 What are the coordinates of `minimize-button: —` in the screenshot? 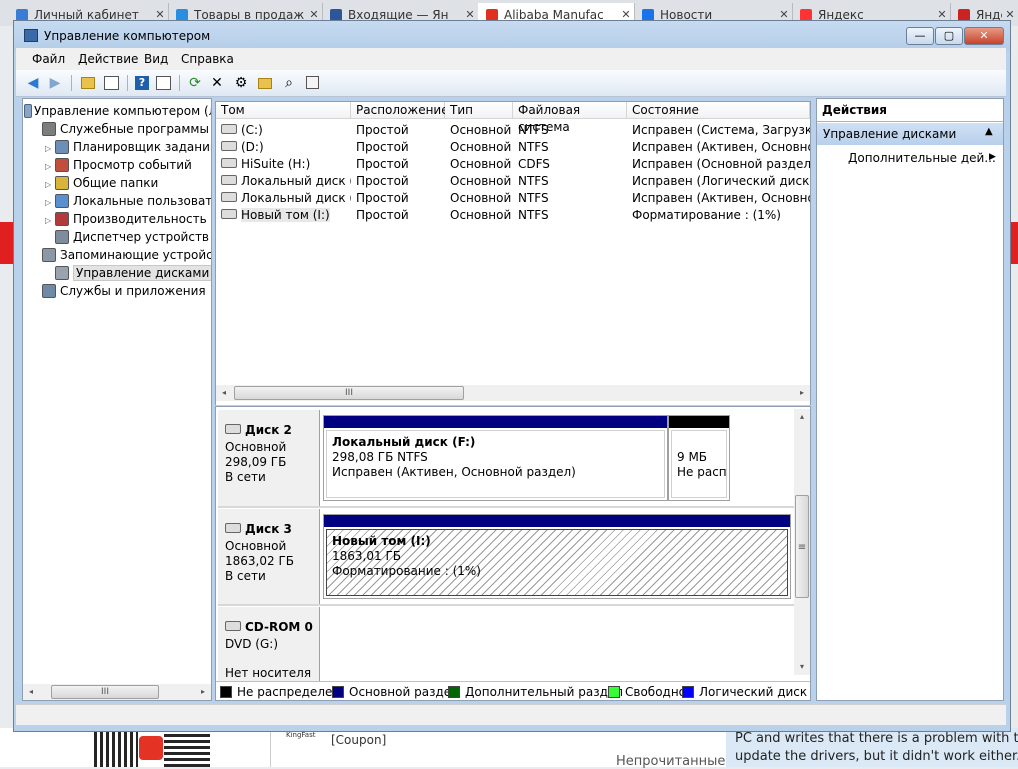 It's located at (920, 36).